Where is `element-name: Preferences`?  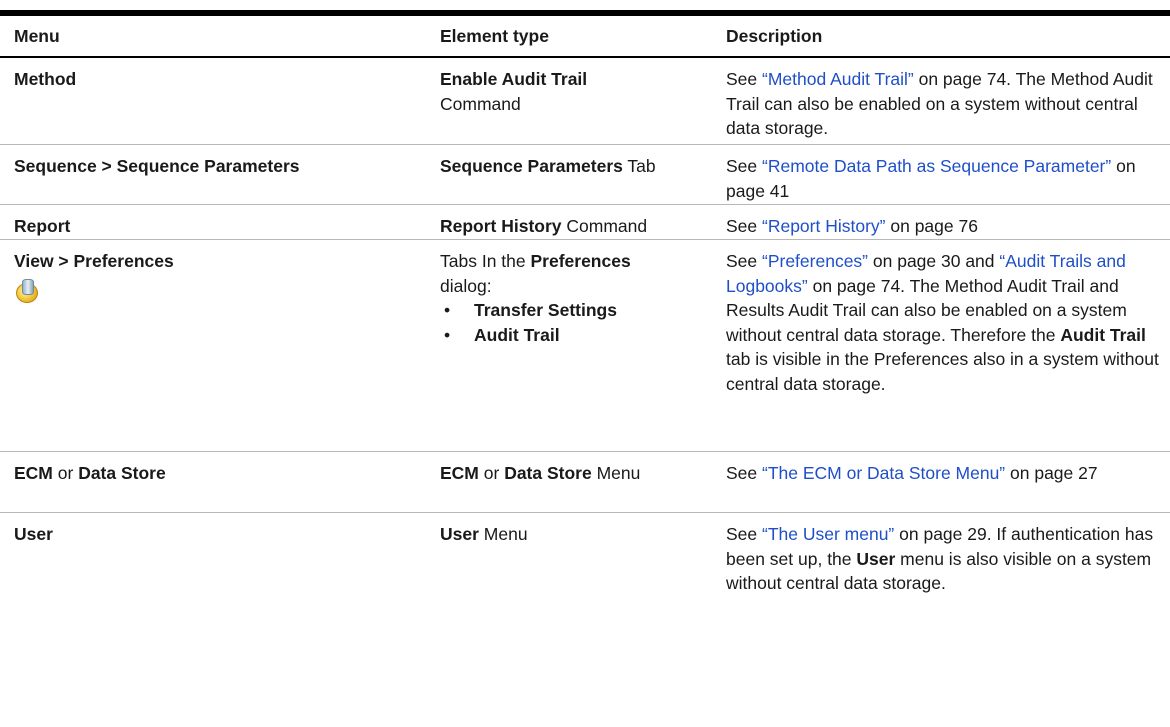
element-name: Preferences is located at coordinates (580, 261).